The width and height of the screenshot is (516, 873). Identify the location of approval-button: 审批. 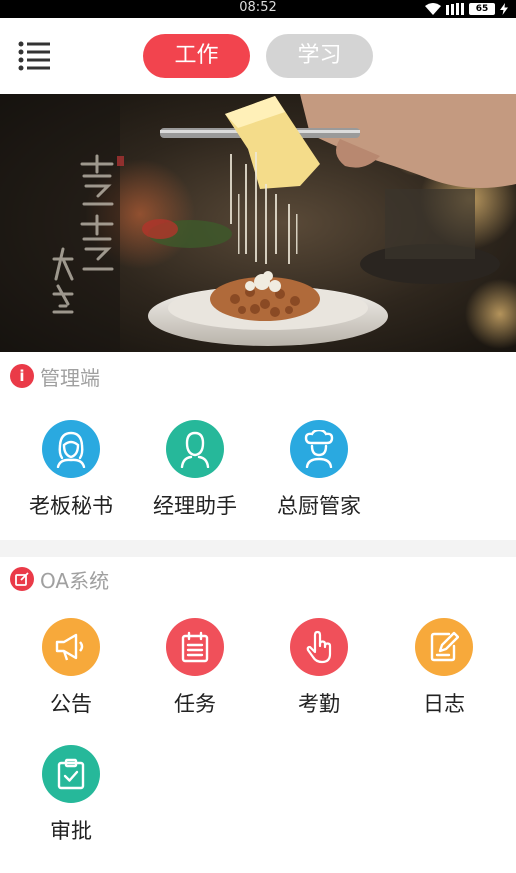
(71, 795).